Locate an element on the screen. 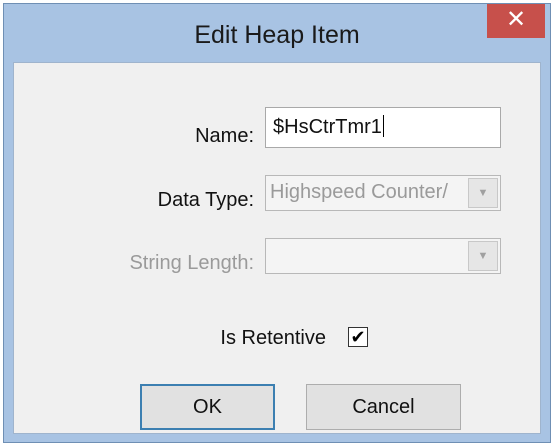 Image resolution: width=556 pixels, height=447 pixels. title-bar: Edit Heap Item ✕ is located at coordinates (277, 33).